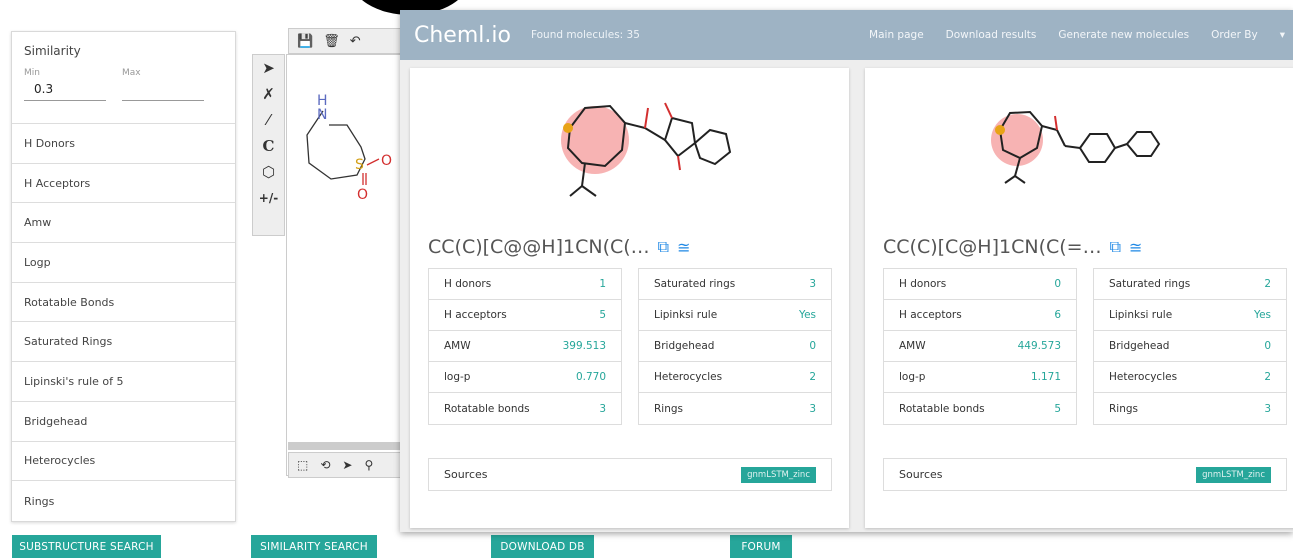 The width and height of the screenshot is (1293, 558). What do you see at coordinates (525, 377) in the screenshot?
I see `table-row: log-p 0.770` at bounding box center [525, 377].